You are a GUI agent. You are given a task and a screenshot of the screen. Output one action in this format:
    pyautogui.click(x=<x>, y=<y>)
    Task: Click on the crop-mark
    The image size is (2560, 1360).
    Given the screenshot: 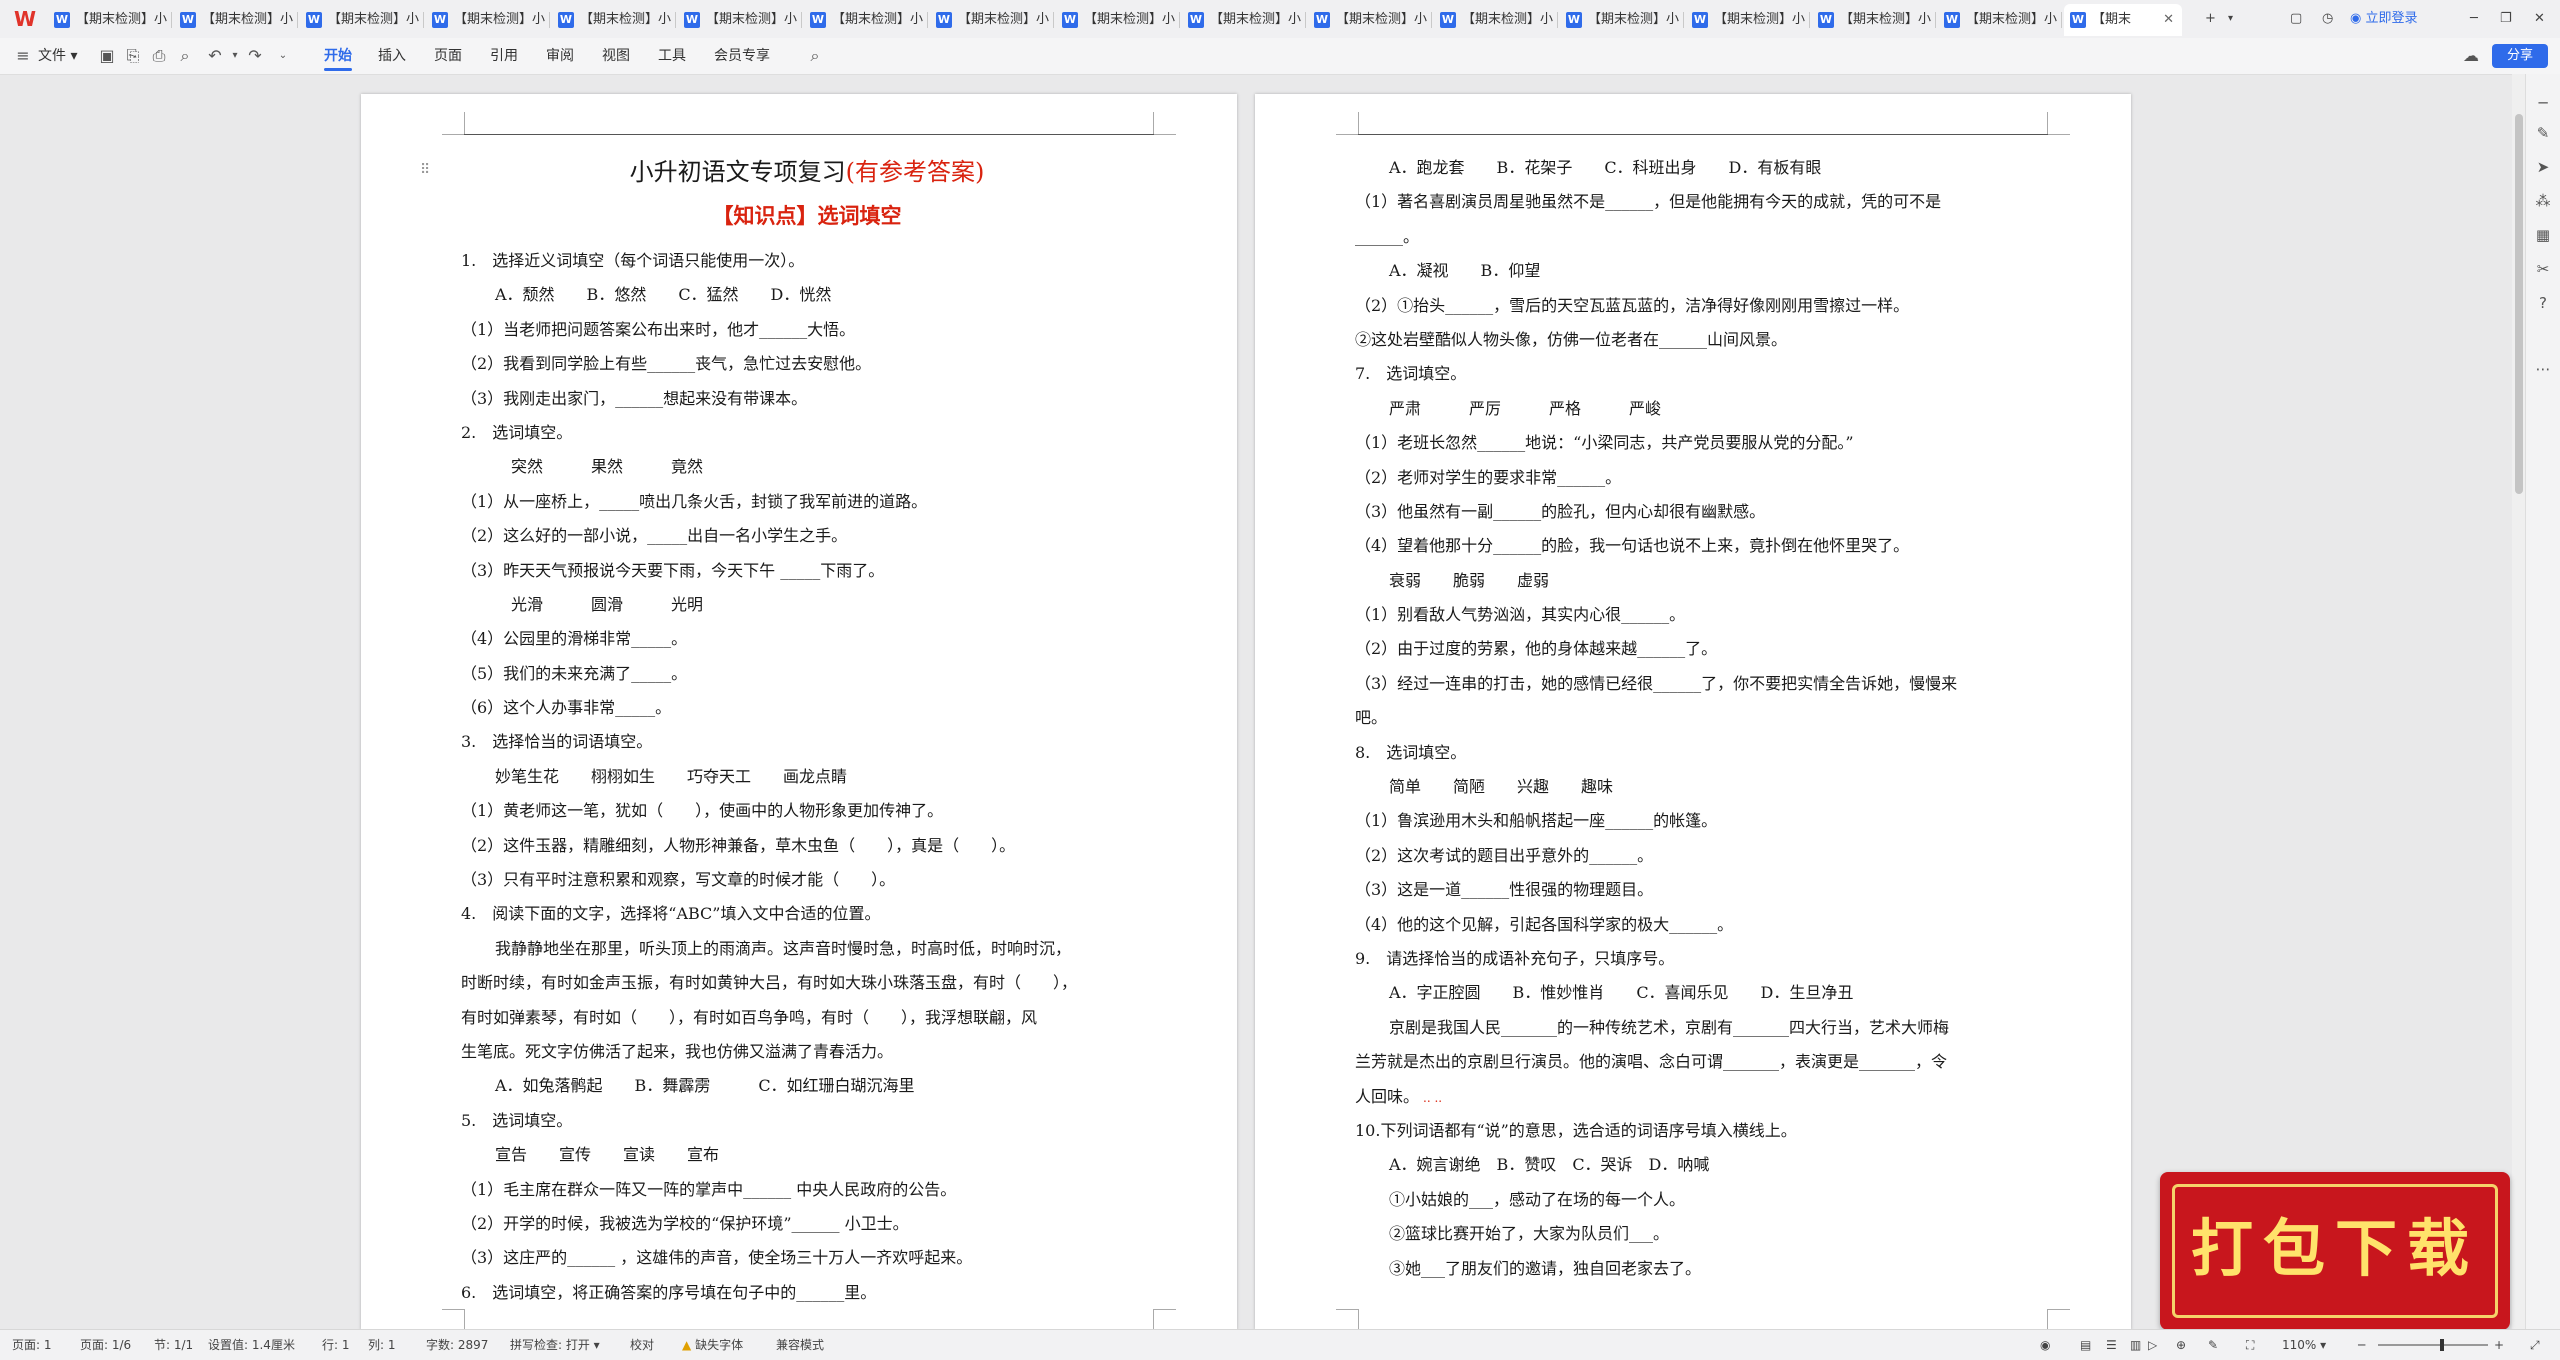 What is the action you would take?
    pyautogui.click(x=453, y=123)
    